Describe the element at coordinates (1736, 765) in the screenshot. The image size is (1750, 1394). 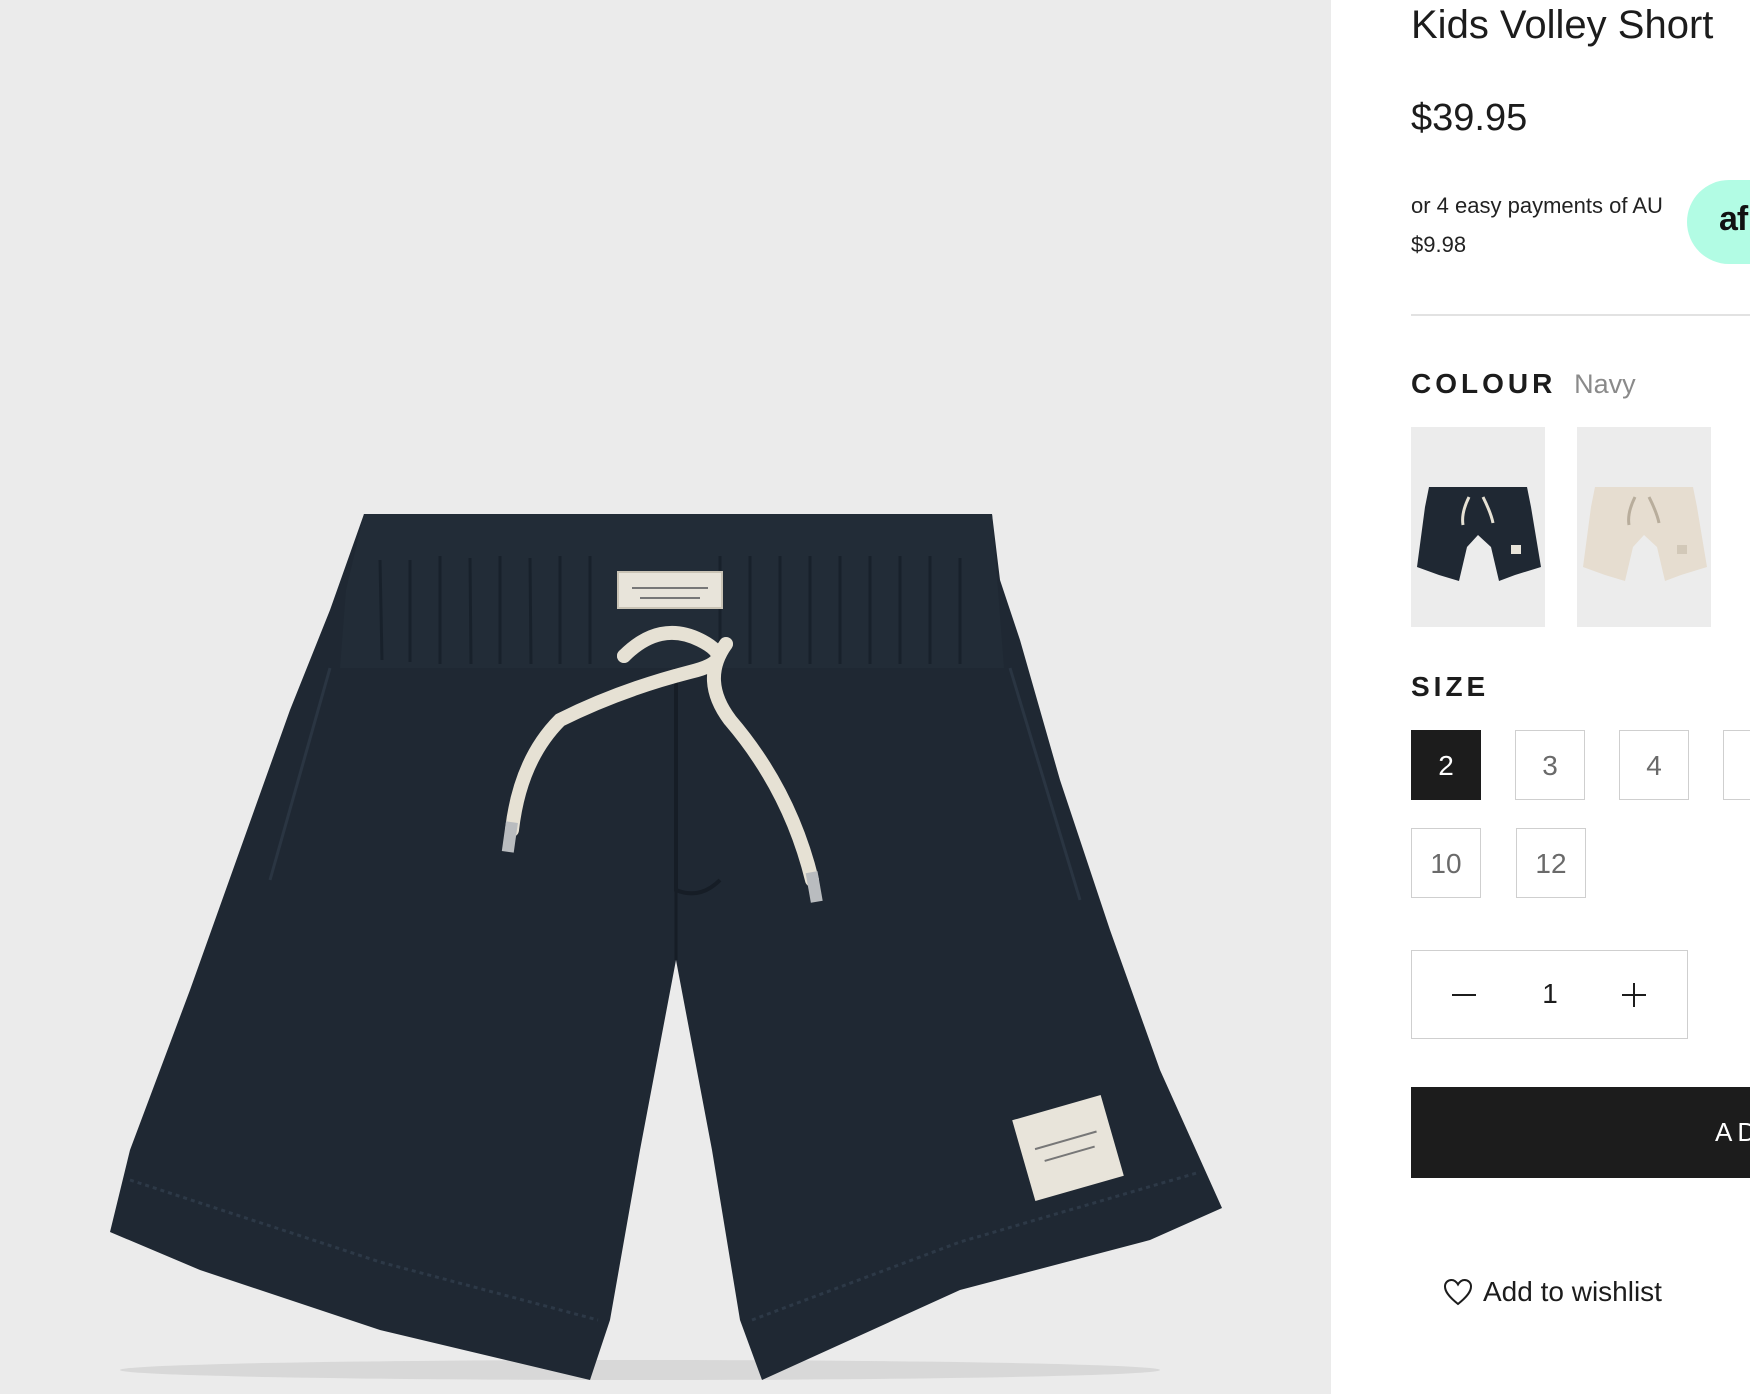
I see `size-option-partial` at that location.